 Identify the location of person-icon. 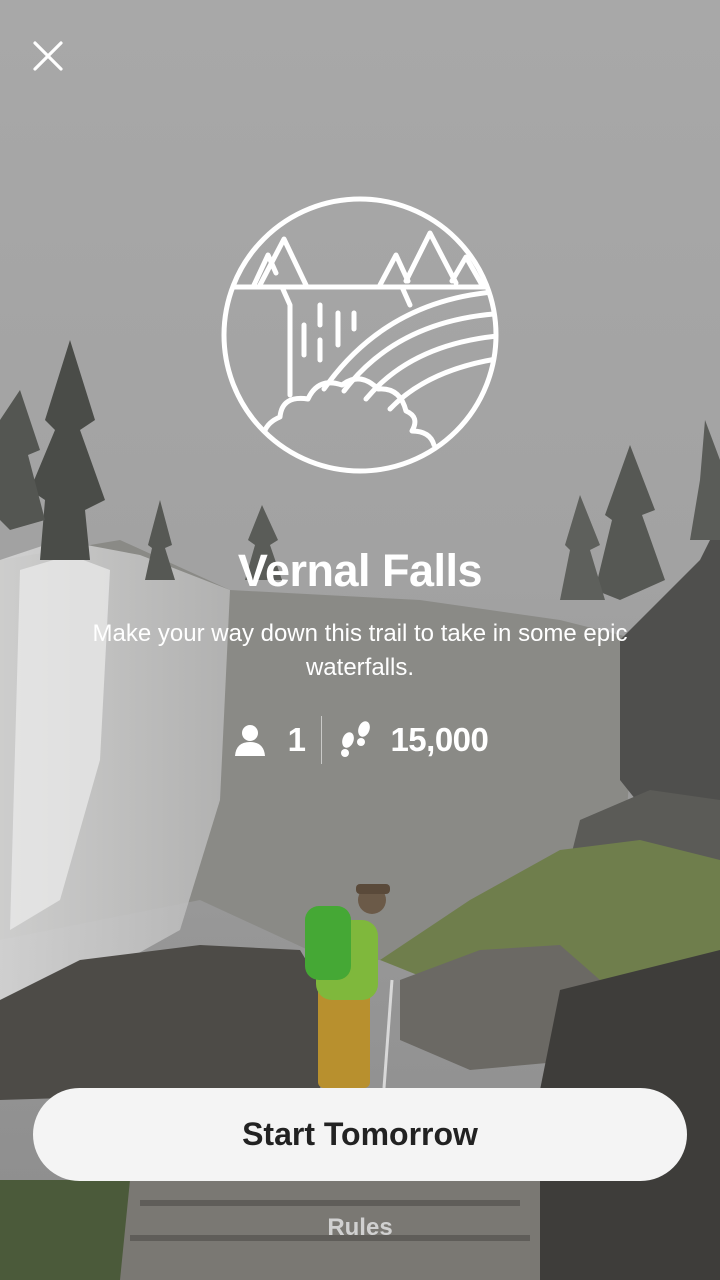
(249, 740).